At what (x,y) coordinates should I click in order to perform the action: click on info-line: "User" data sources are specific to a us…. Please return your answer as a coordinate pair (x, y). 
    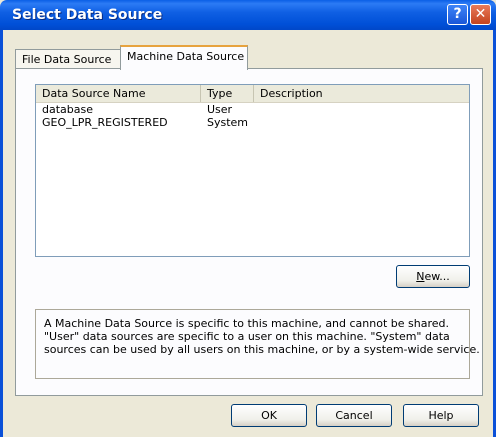
    Looking at the image, I should click on (247, 336).